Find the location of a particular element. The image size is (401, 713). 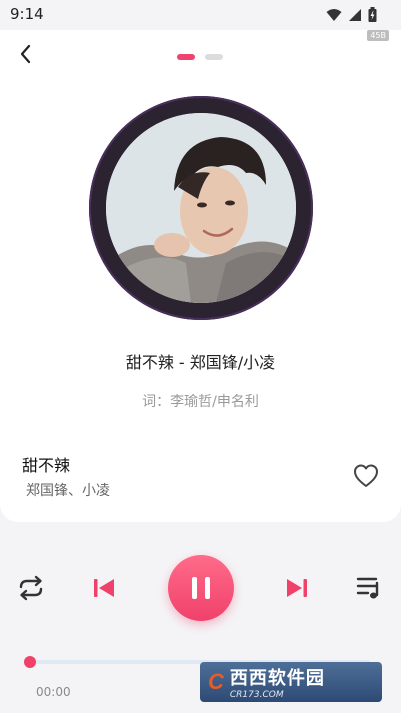

page-dot-inactive is located at coordinates (214, 57).